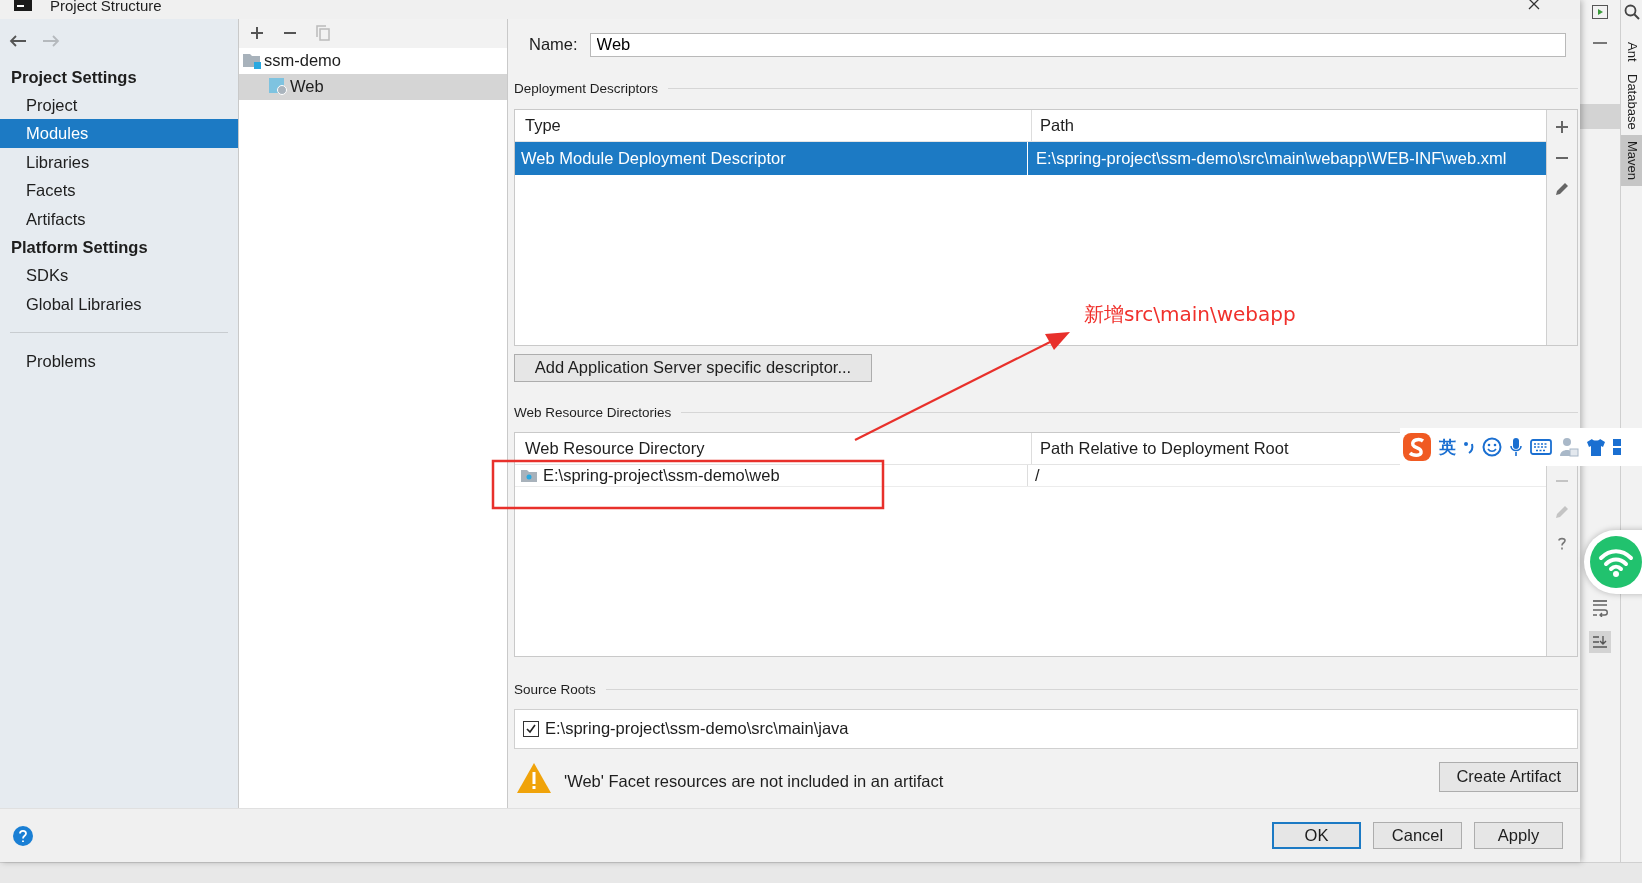  What do you see at coordinates (23, 6) in the screenshot?
I see `app-logo-icon` at bounding box center [23, 6].